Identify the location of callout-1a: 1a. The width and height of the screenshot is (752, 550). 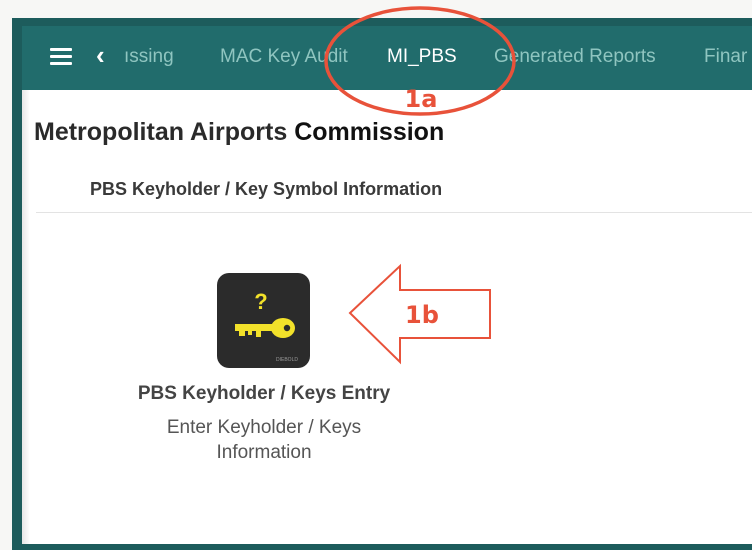
(421, 99).